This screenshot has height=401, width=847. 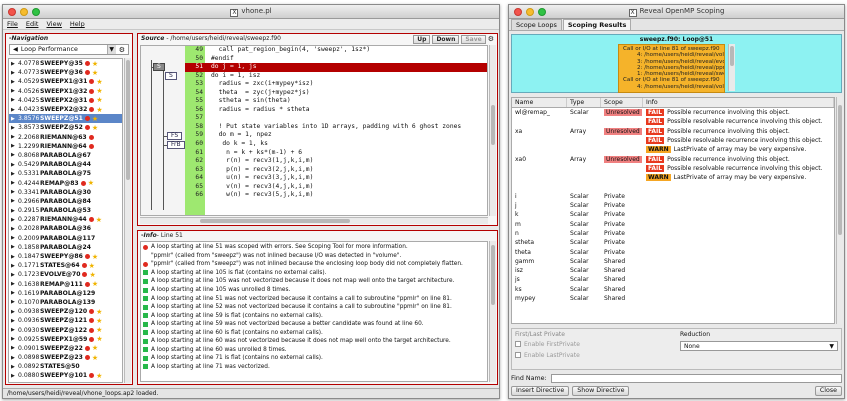 What do you see at coordinates (673, 279) in the screenshot?
I see `table-row: js Scalar Shared` at bounding box center [673, 279].